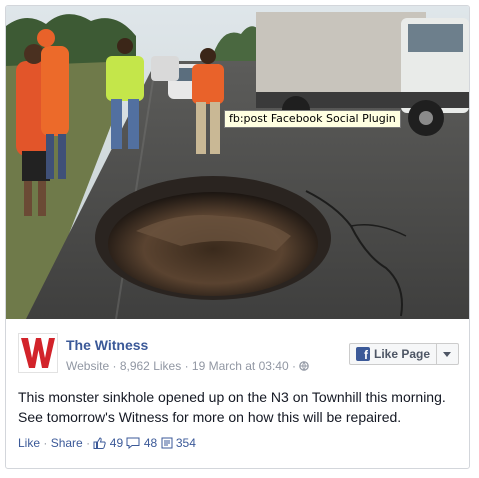 The width and height of the screenshot is (479, 478). I want to click on likes-count: 49, so click(116, 443).